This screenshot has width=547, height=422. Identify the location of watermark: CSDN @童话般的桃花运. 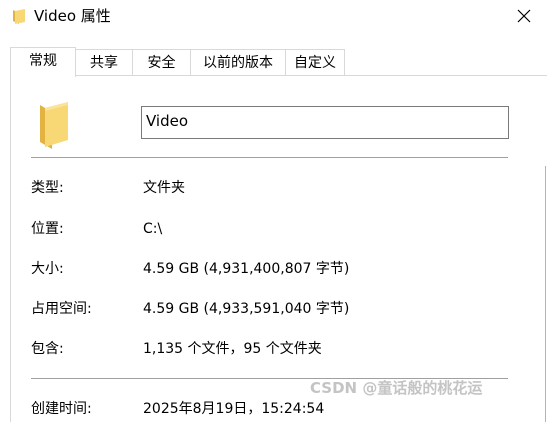
(396, 388).